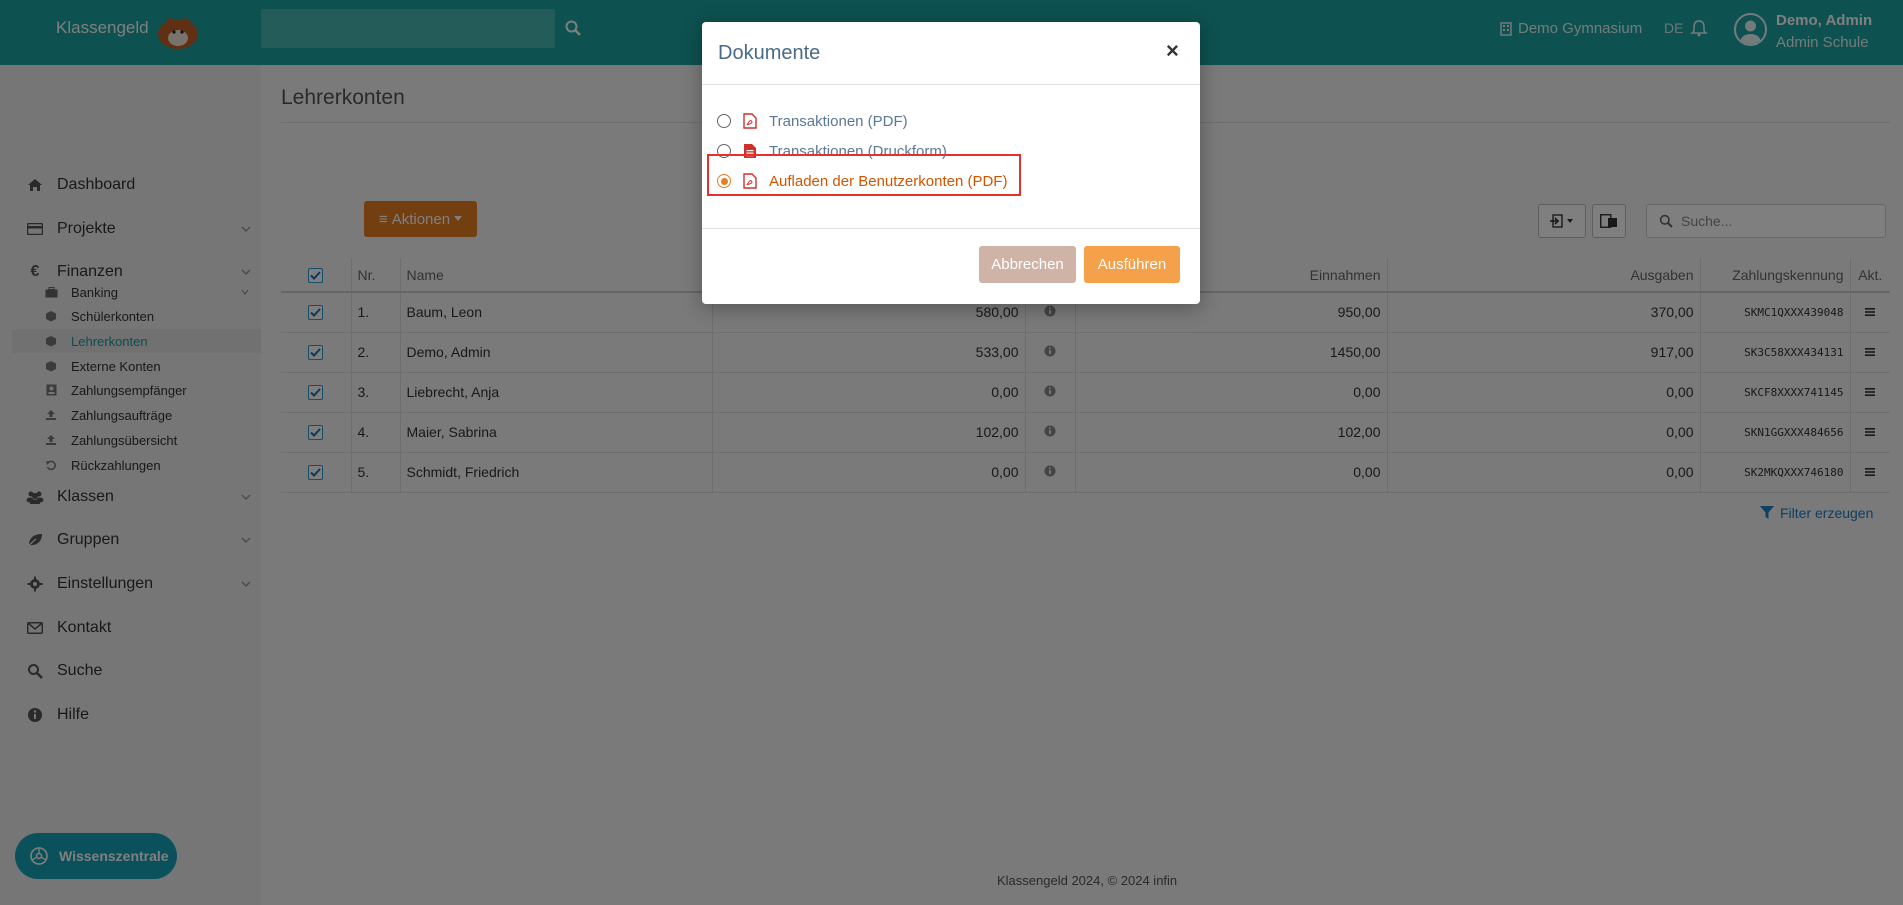 This screenshot has height=905, width=1903. What do you see at coordinates (1027, 264) in the screenshot?
I see `cancel-button: Abbrechen` at bounding box center [1027, 264].